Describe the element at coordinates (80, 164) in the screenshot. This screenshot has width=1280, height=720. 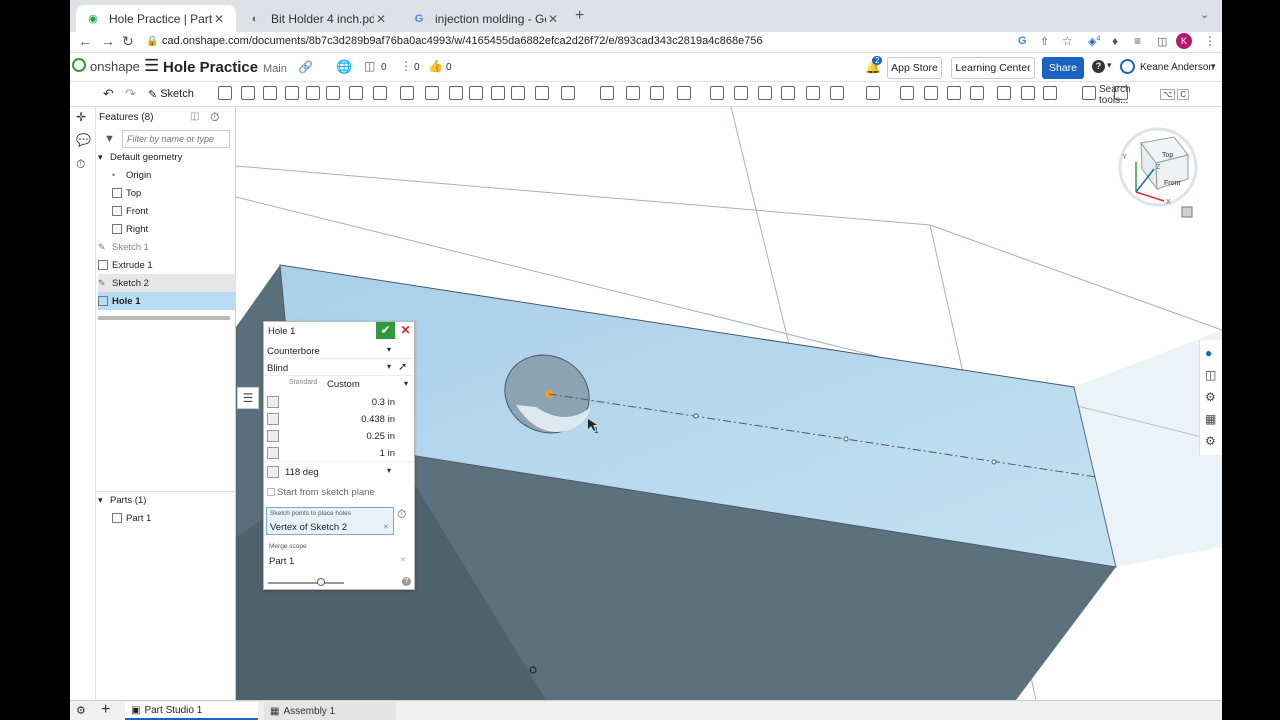
I see `history-icon: ⏱` at that location.